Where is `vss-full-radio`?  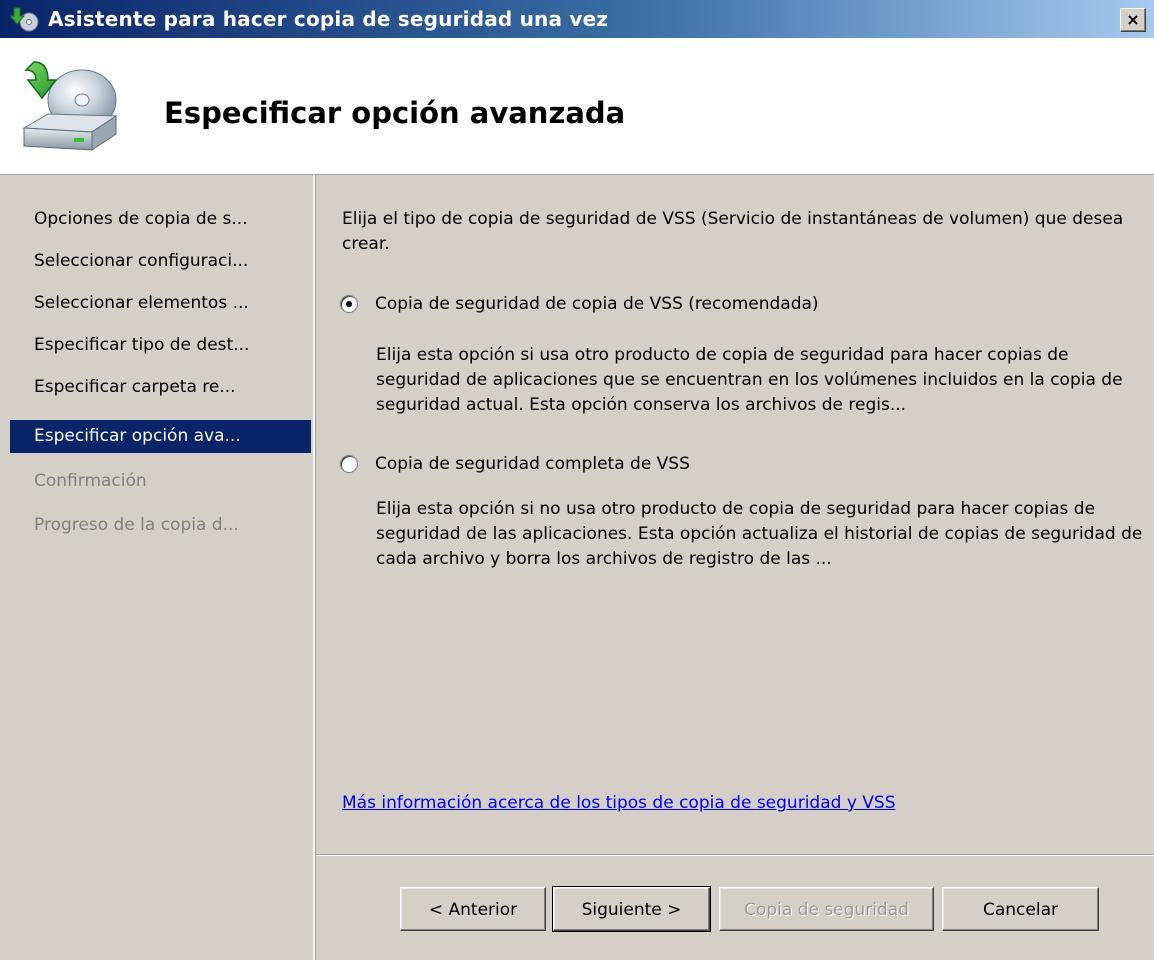 vss-full-radio is located at coordinates (349, 464).